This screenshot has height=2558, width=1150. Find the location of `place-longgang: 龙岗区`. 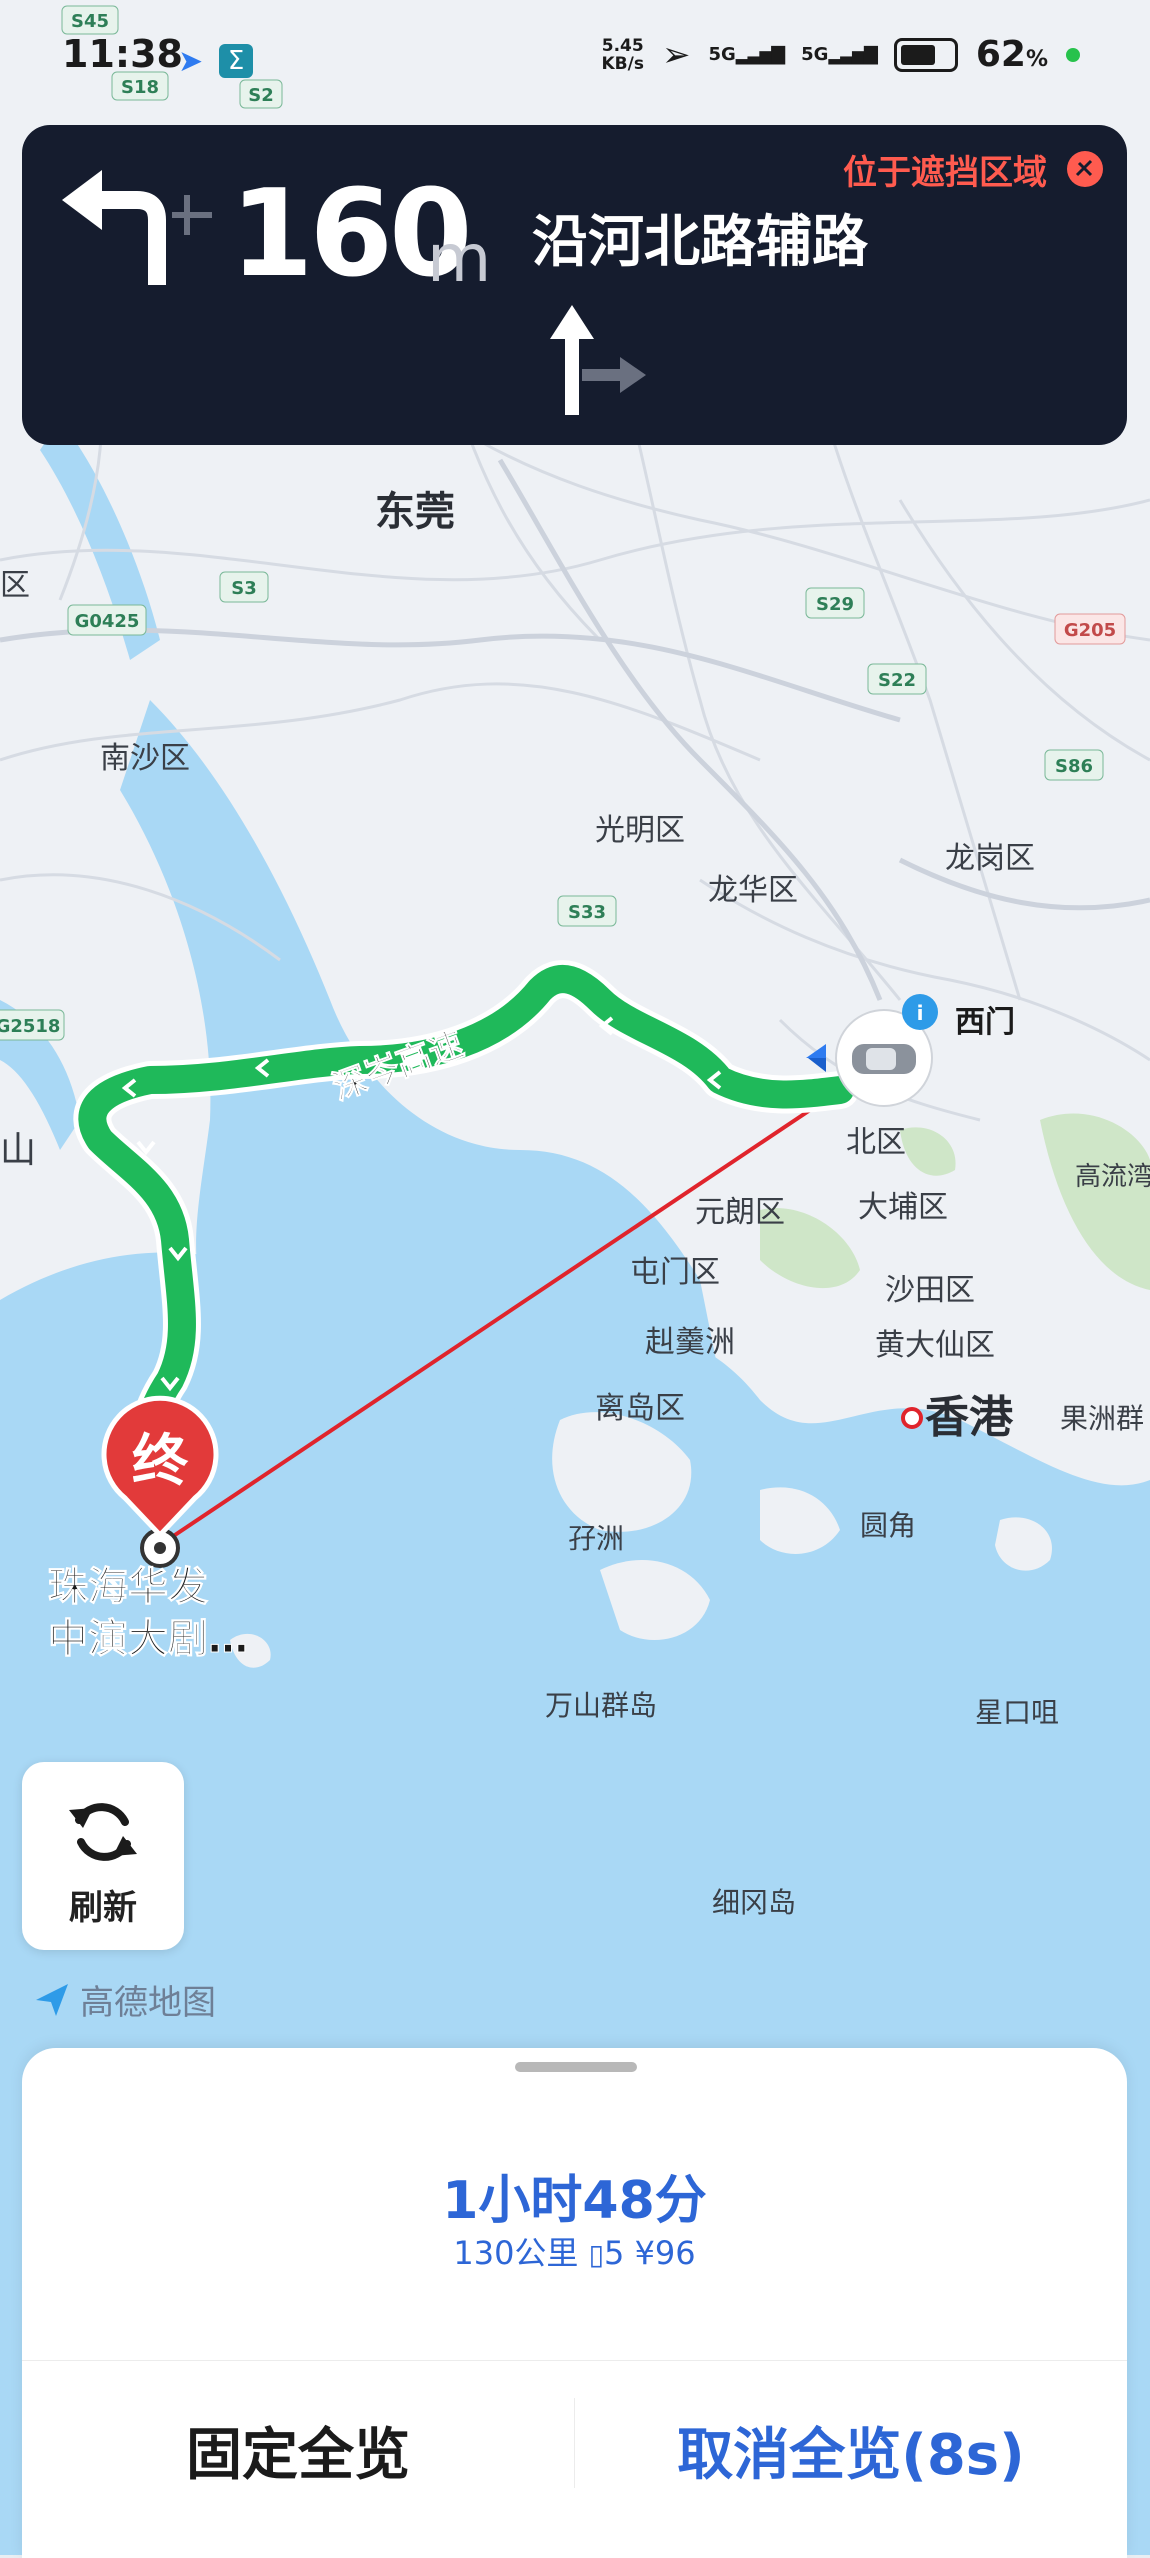

place-longgang: 龙岗区 is located at coordinates (990, 858).